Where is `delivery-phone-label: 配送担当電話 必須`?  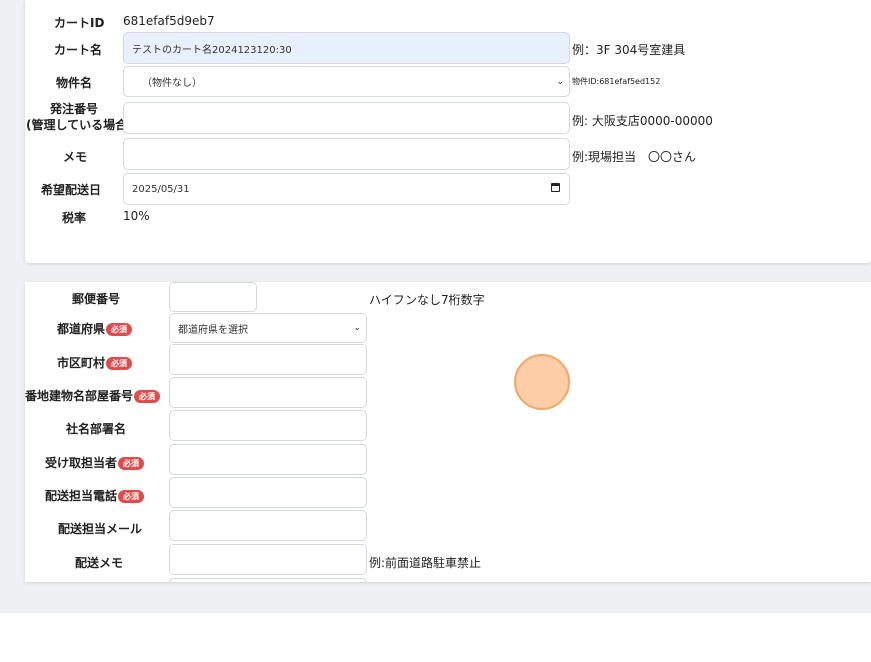
delivery-phone-label: 配送担当電話 必須 is located at coordinates (95, 495).